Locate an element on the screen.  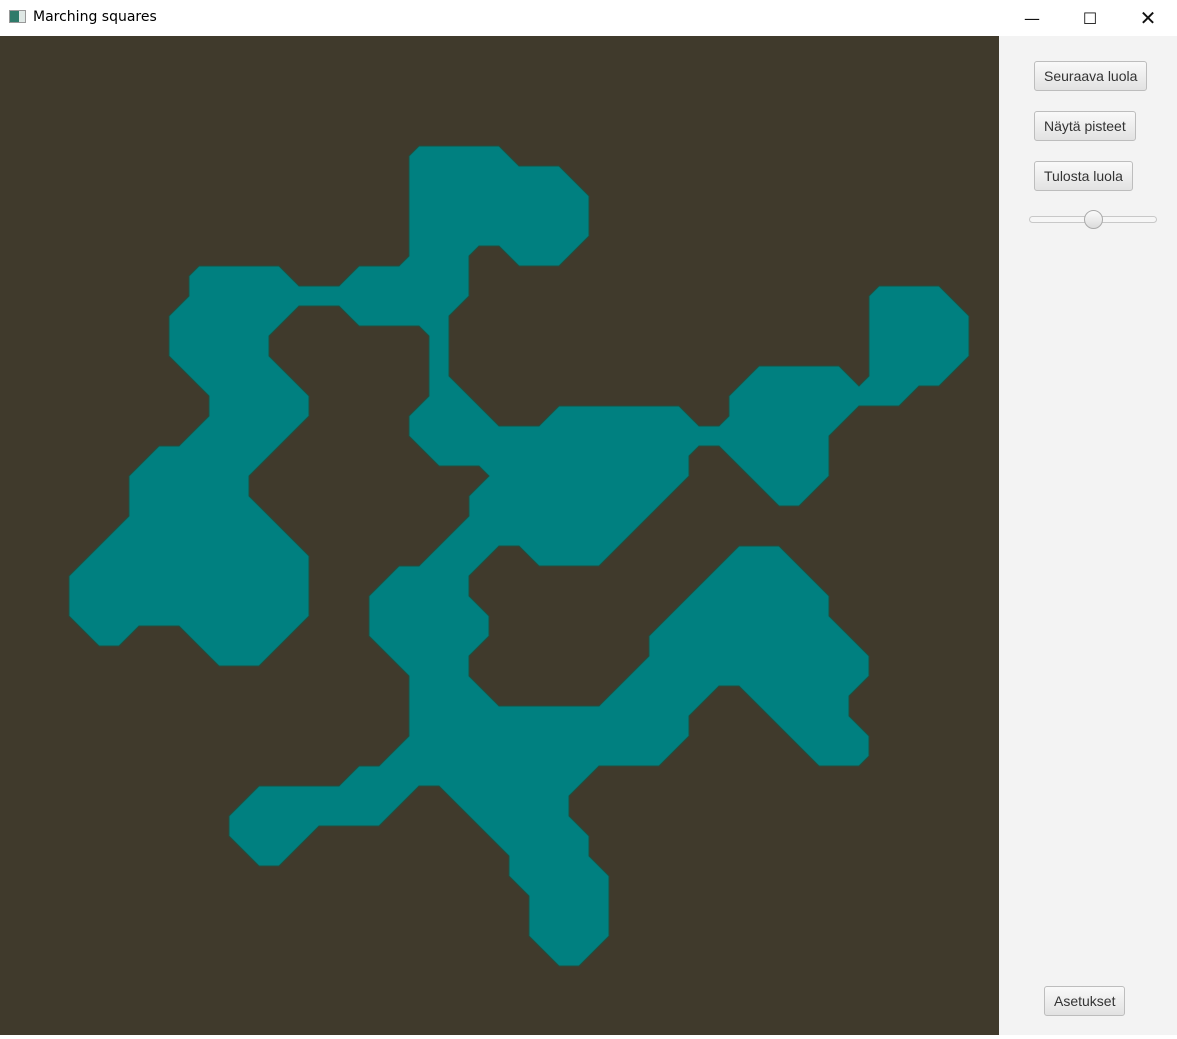
maximize-icon: ☐ is located at coordinates (1090, 18).